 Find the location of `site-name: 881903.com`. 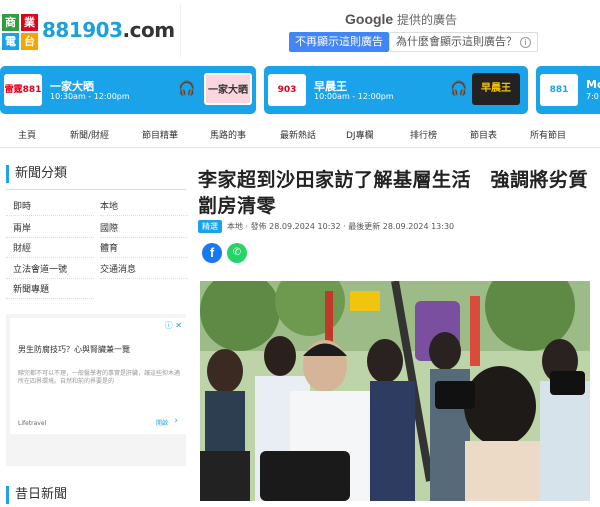

site-name: 881903.com is located at coordinates (108, 30).